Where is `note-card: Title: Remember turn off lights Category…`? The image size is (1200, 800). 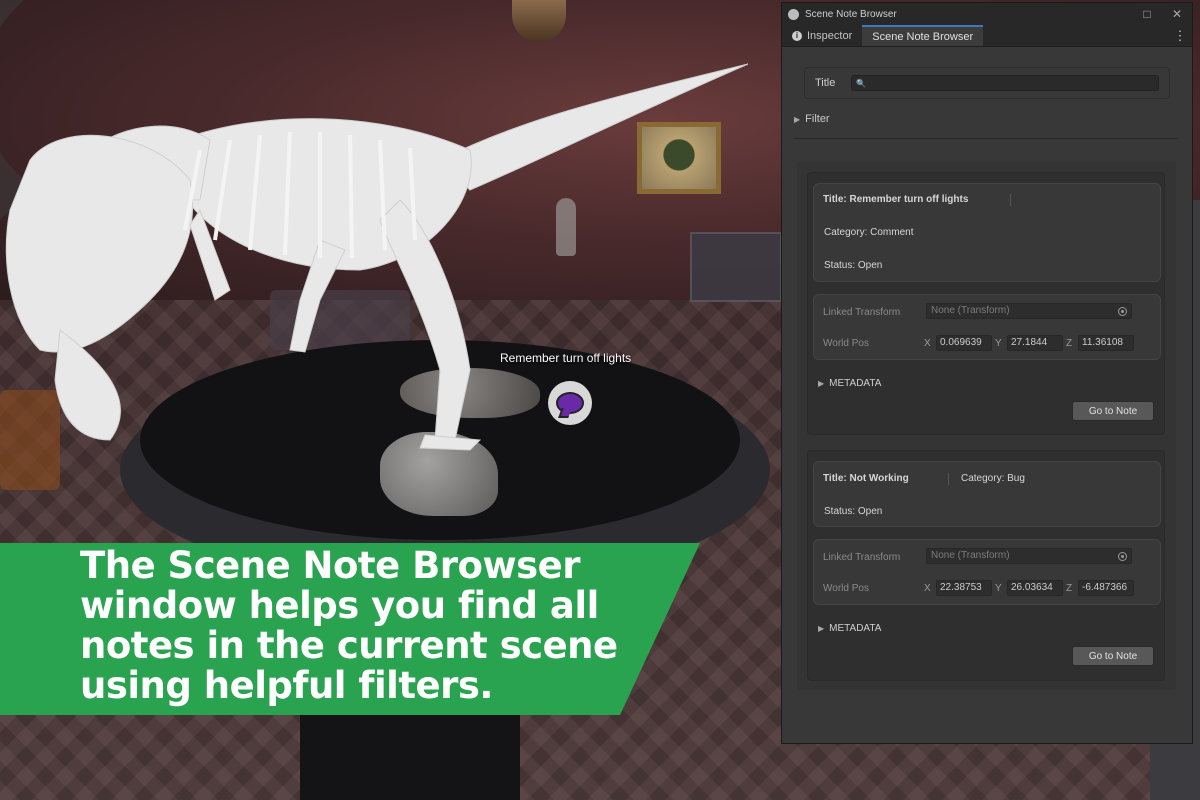
note-card: Title: Remember turn off lights Category… is located at coordinates (986, 303).